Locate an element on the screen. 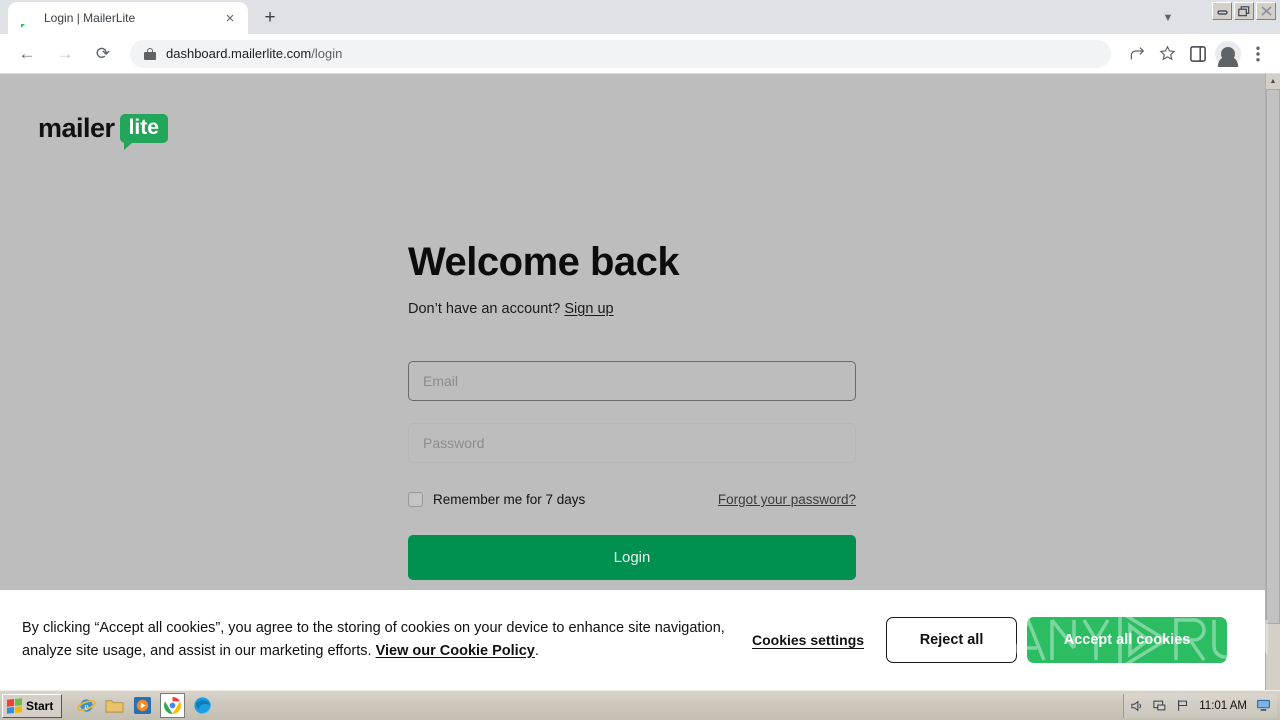  password-input: Password is located at coordinates (632, 443).